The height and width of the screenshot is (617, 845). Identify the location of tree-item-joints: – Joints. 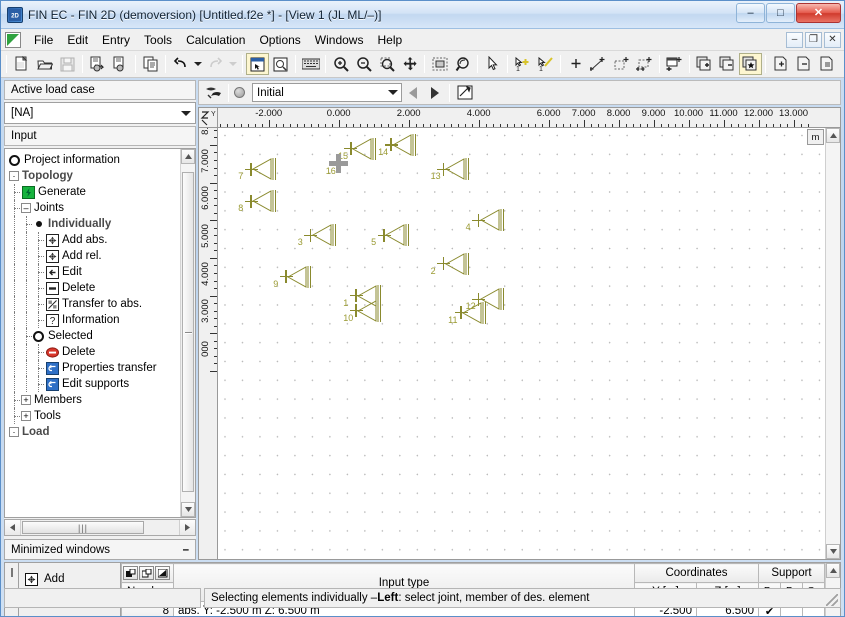
(94, 208).